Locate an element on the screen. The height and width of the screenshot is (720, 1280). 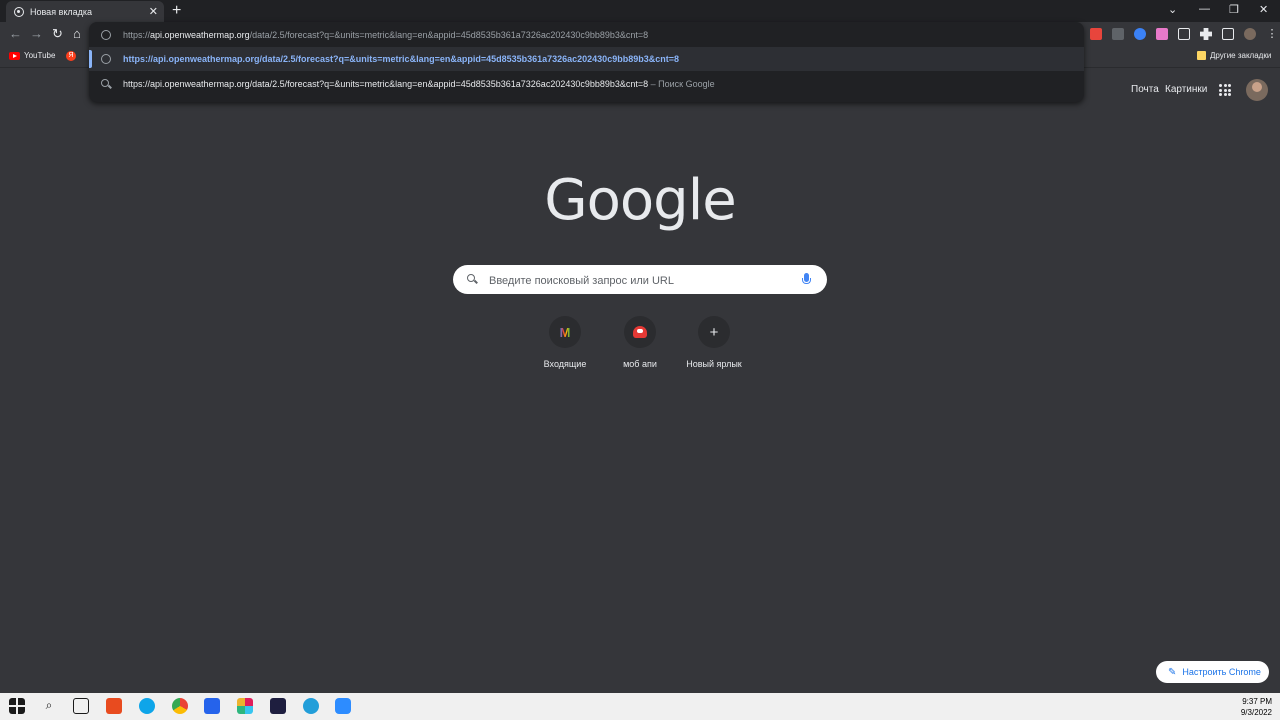
bookmark-youtube: YouTube is located at coordinates (32, 55).